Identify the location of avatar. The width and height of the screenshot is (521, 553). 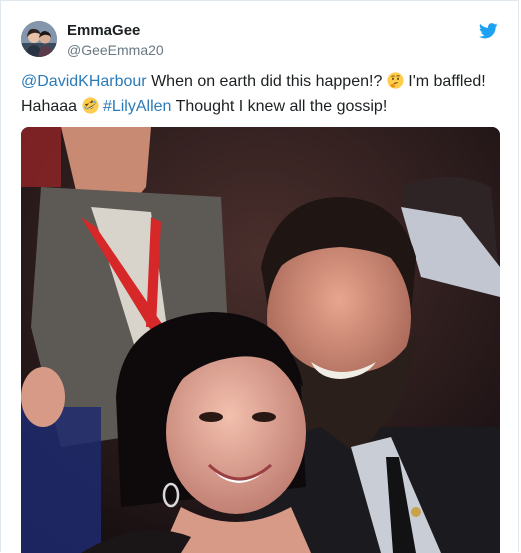
(39, 39).